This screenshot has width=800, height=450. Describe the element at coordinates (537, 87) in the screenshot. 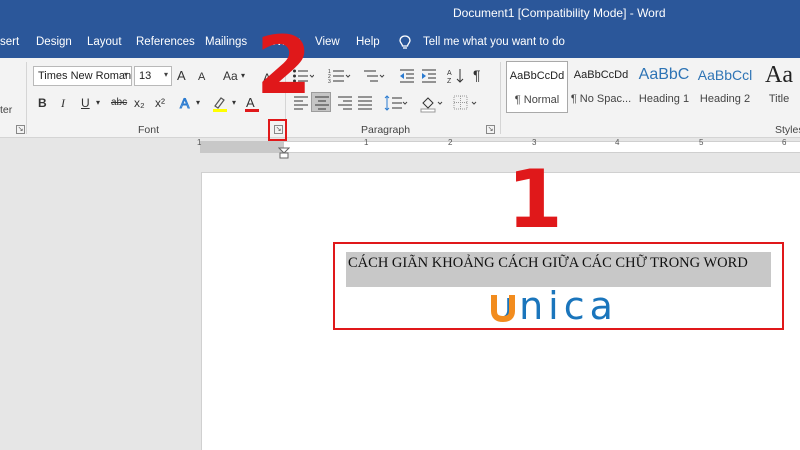

I see `style-normal: AaBbCcDd ¶ Normal` at that location.